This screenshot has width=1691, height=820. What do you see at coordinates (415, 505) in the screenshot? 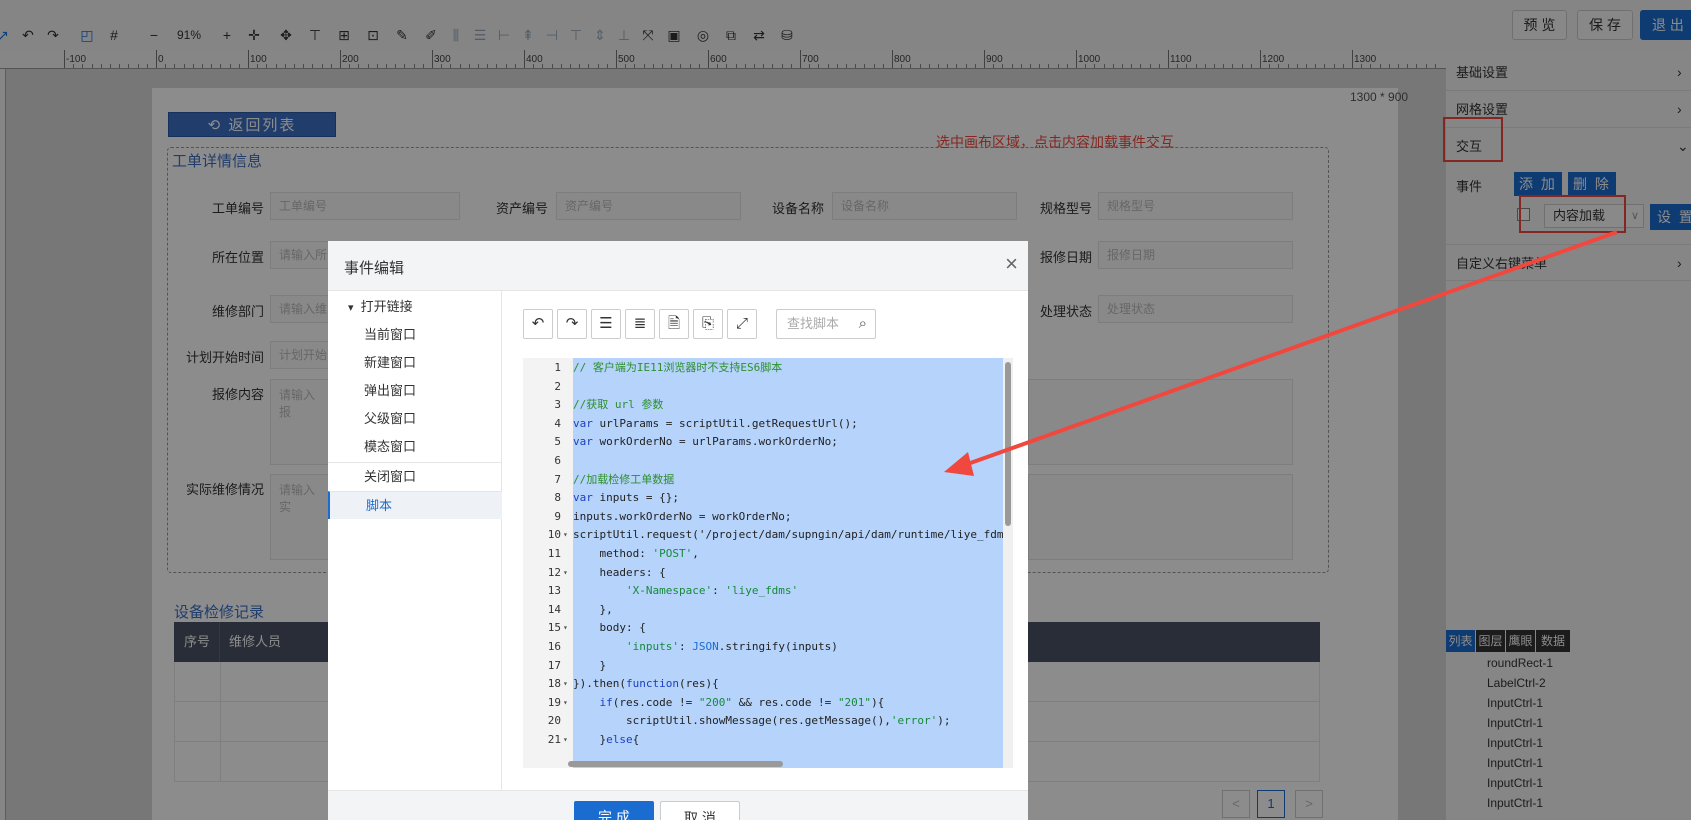
I see `event-item: 脚本` at bounding box center [415, 505].